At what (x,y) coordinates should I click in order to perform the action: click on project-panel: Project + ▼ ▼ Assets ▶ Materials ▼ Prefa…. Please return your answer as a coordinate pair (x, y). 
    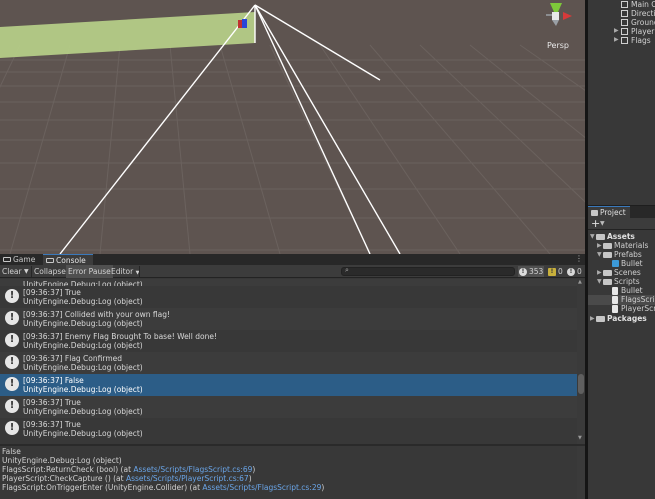
    Looking at the image, I should click on (621, 352).